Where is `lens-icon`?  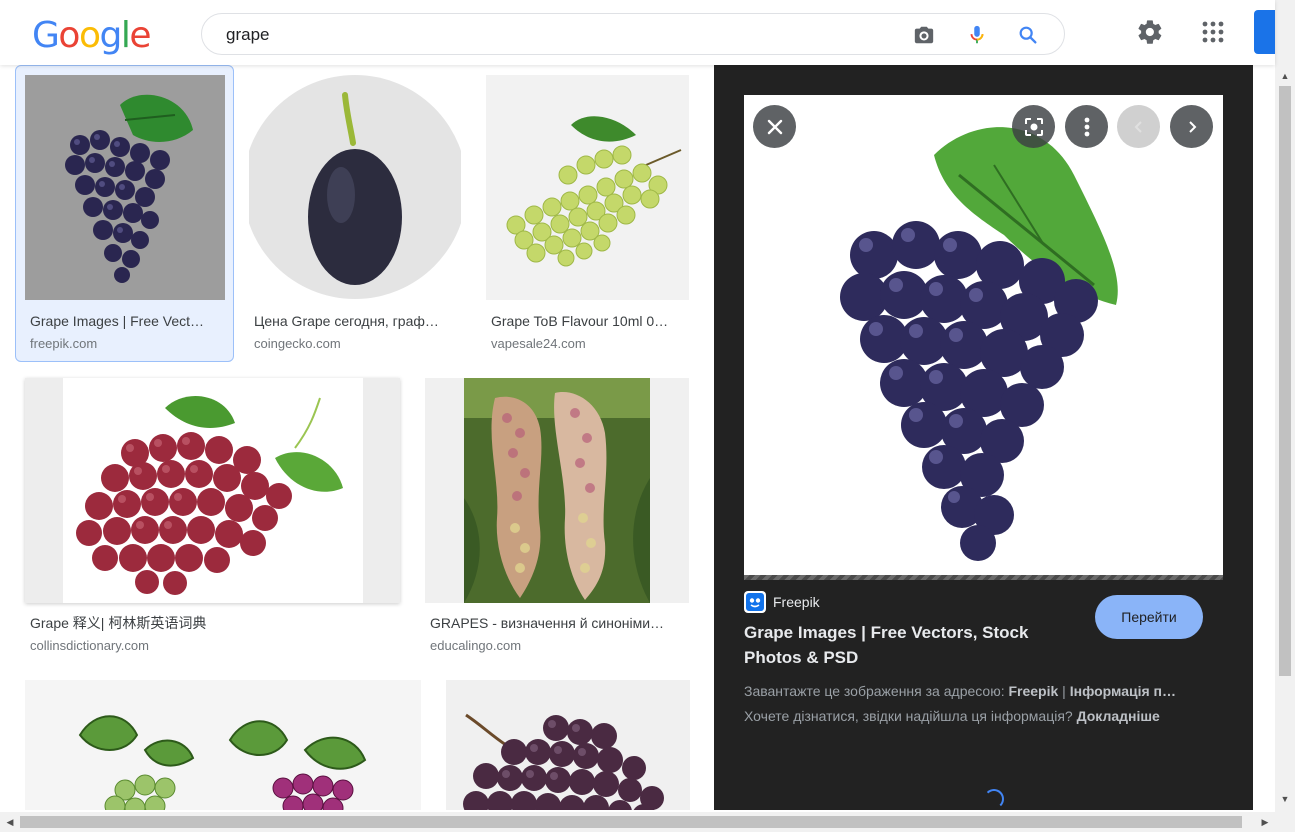
lens-icon is located at coordinates (1033, 126).